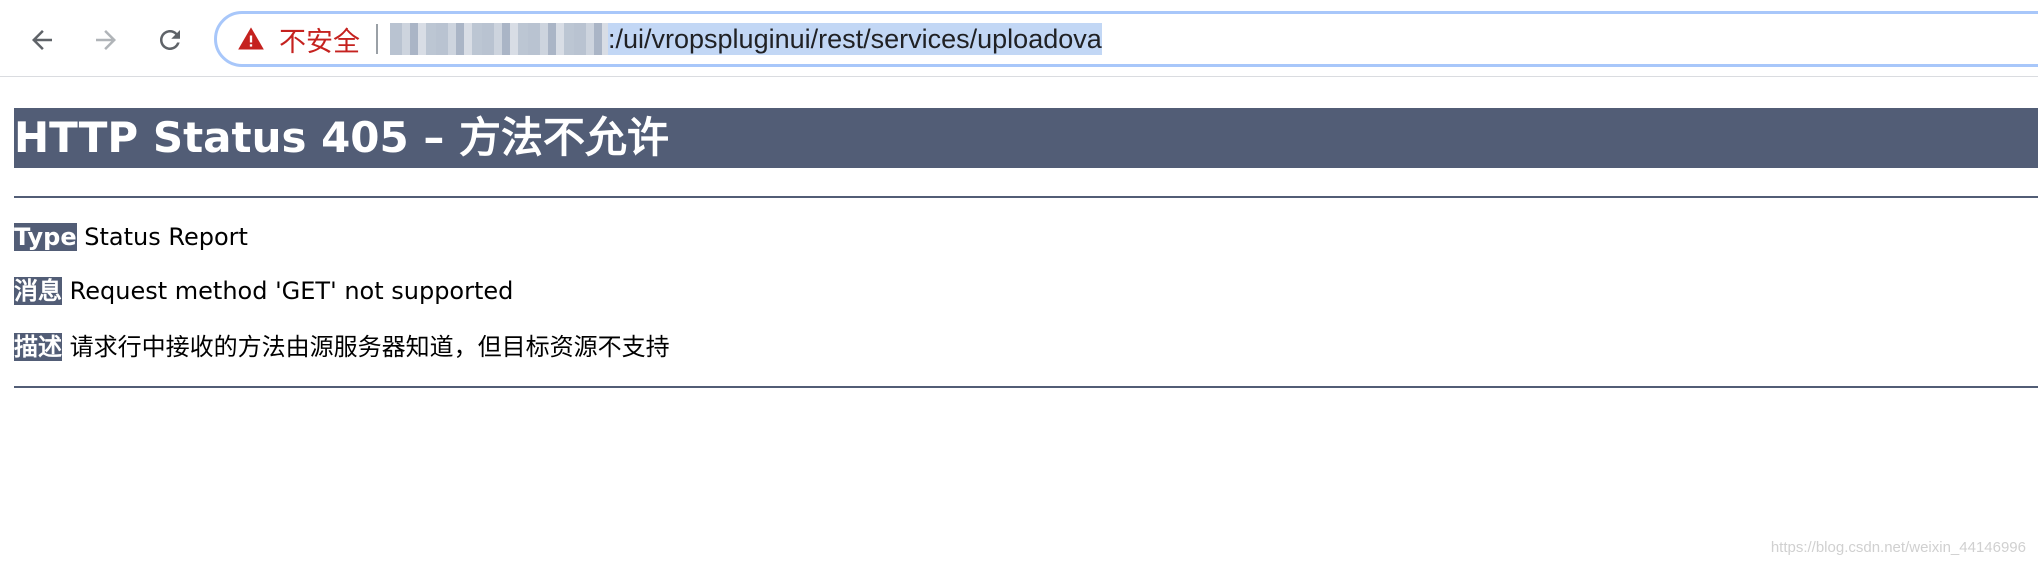 The width and height of the screenshot is (2038, 566). I want to click on url-host-redacted: ▒▒▒▒▒▒▒▒▒▒▒▒▒, so click(499, 39).